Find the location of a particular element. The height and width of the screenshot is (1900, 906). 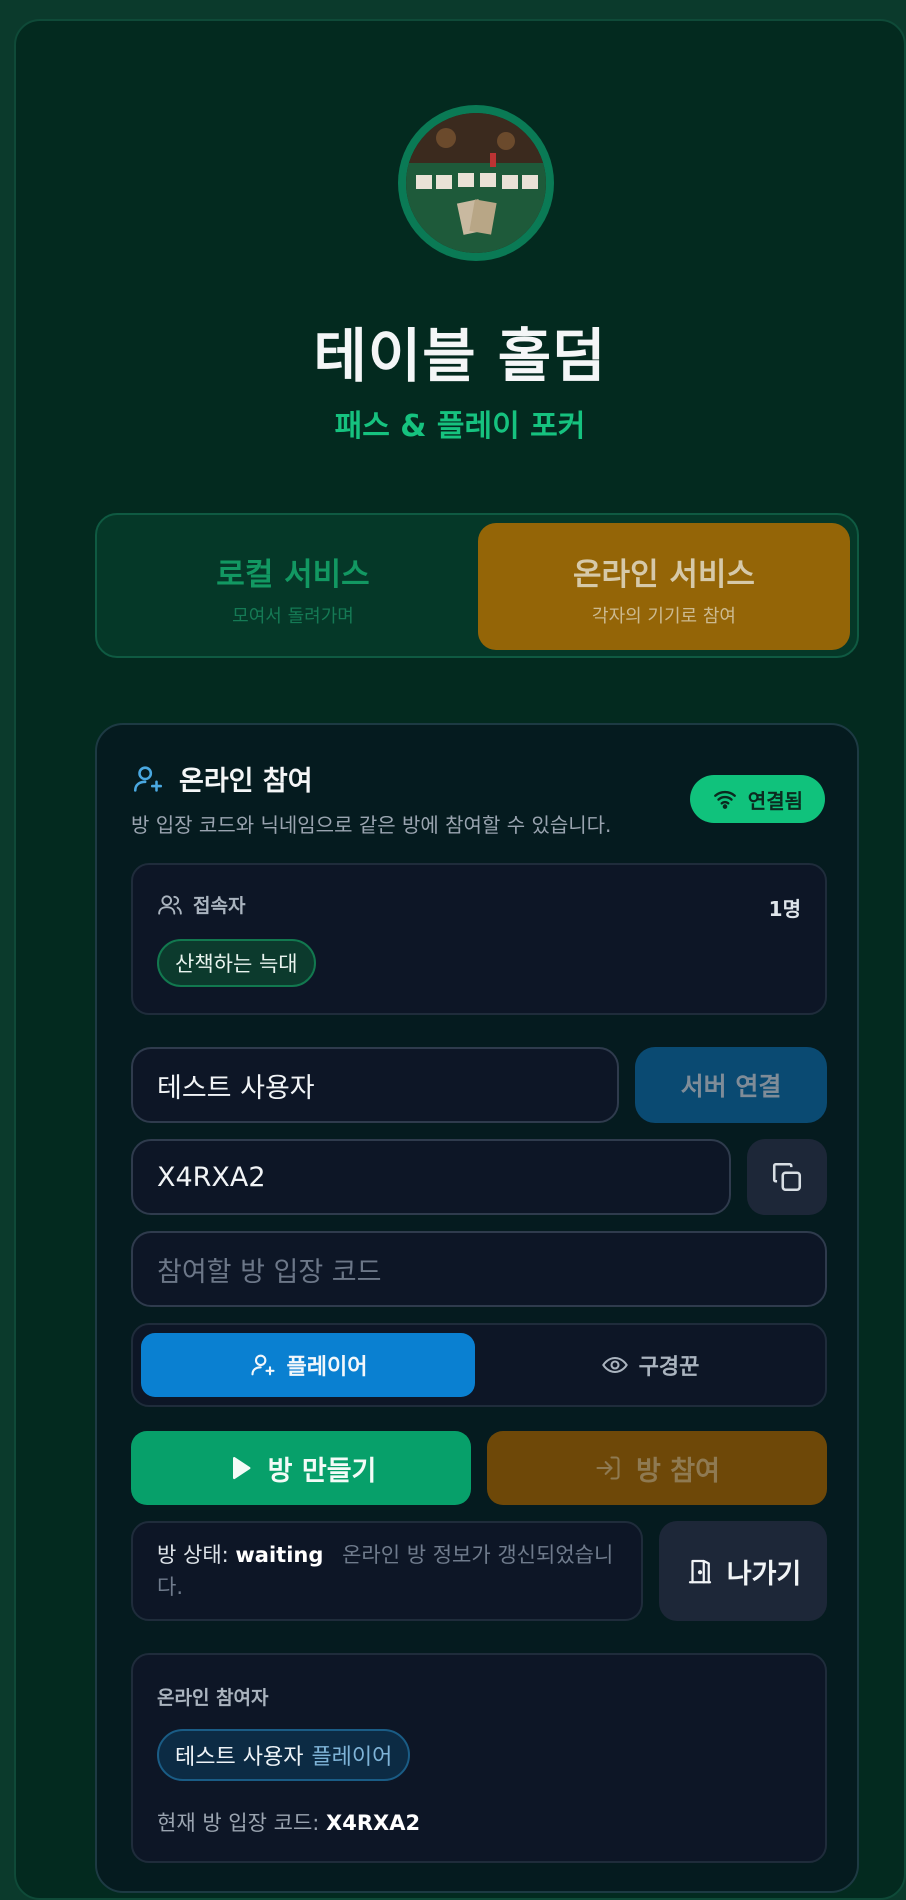

eye-icon is located at coordinates (614, 1365).